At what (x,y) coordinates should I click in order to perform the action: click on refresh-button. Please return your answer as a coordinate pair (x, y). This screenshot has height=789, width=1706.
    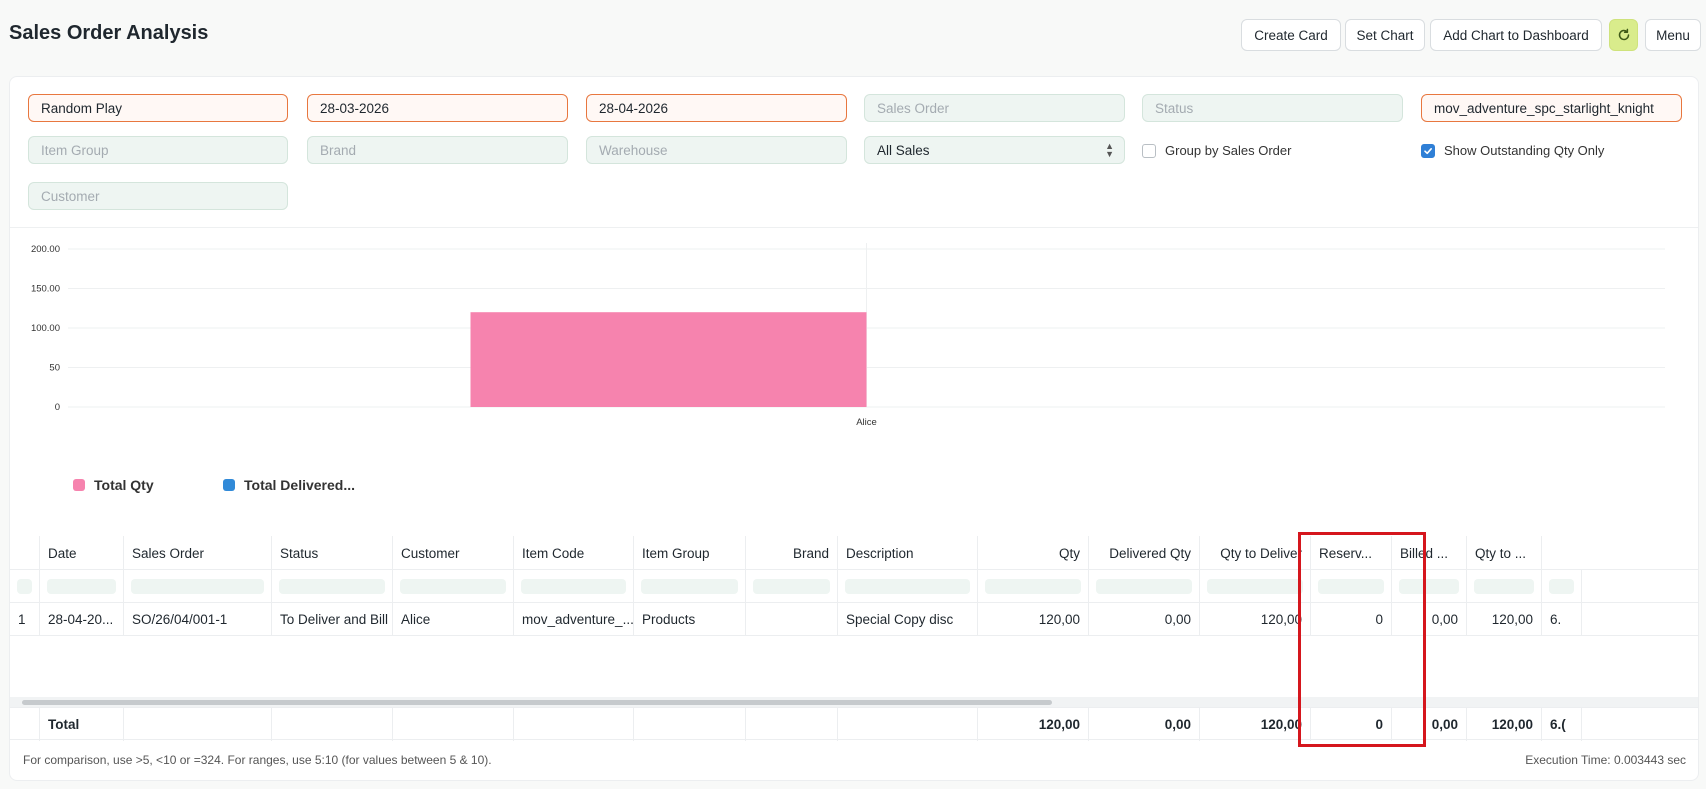
    Looking at the image, I should click on (1623, 35).